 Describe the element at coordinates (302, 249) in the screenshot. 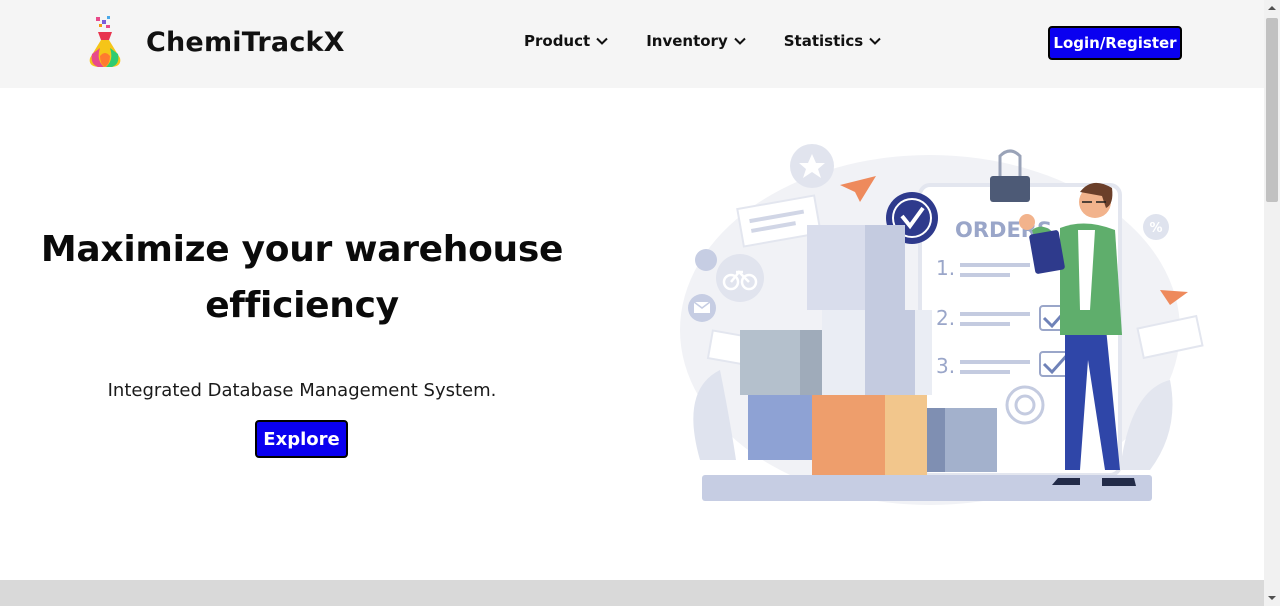

I see `hero-title-line1: Maximize your warehouse` at that location.